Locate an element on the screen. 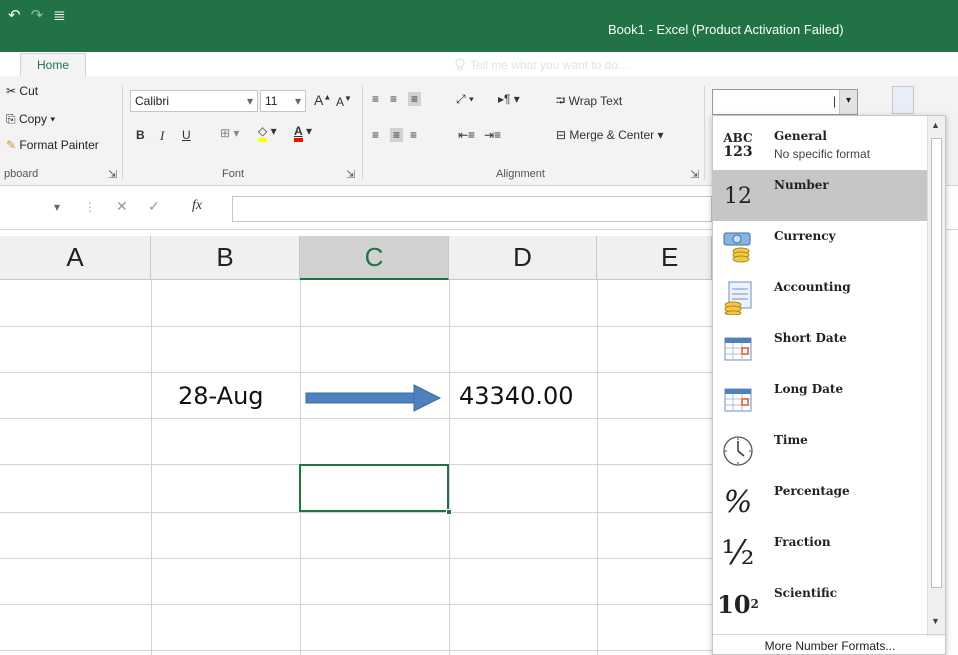  tab-review: Review is located at coordinates (368, 67).